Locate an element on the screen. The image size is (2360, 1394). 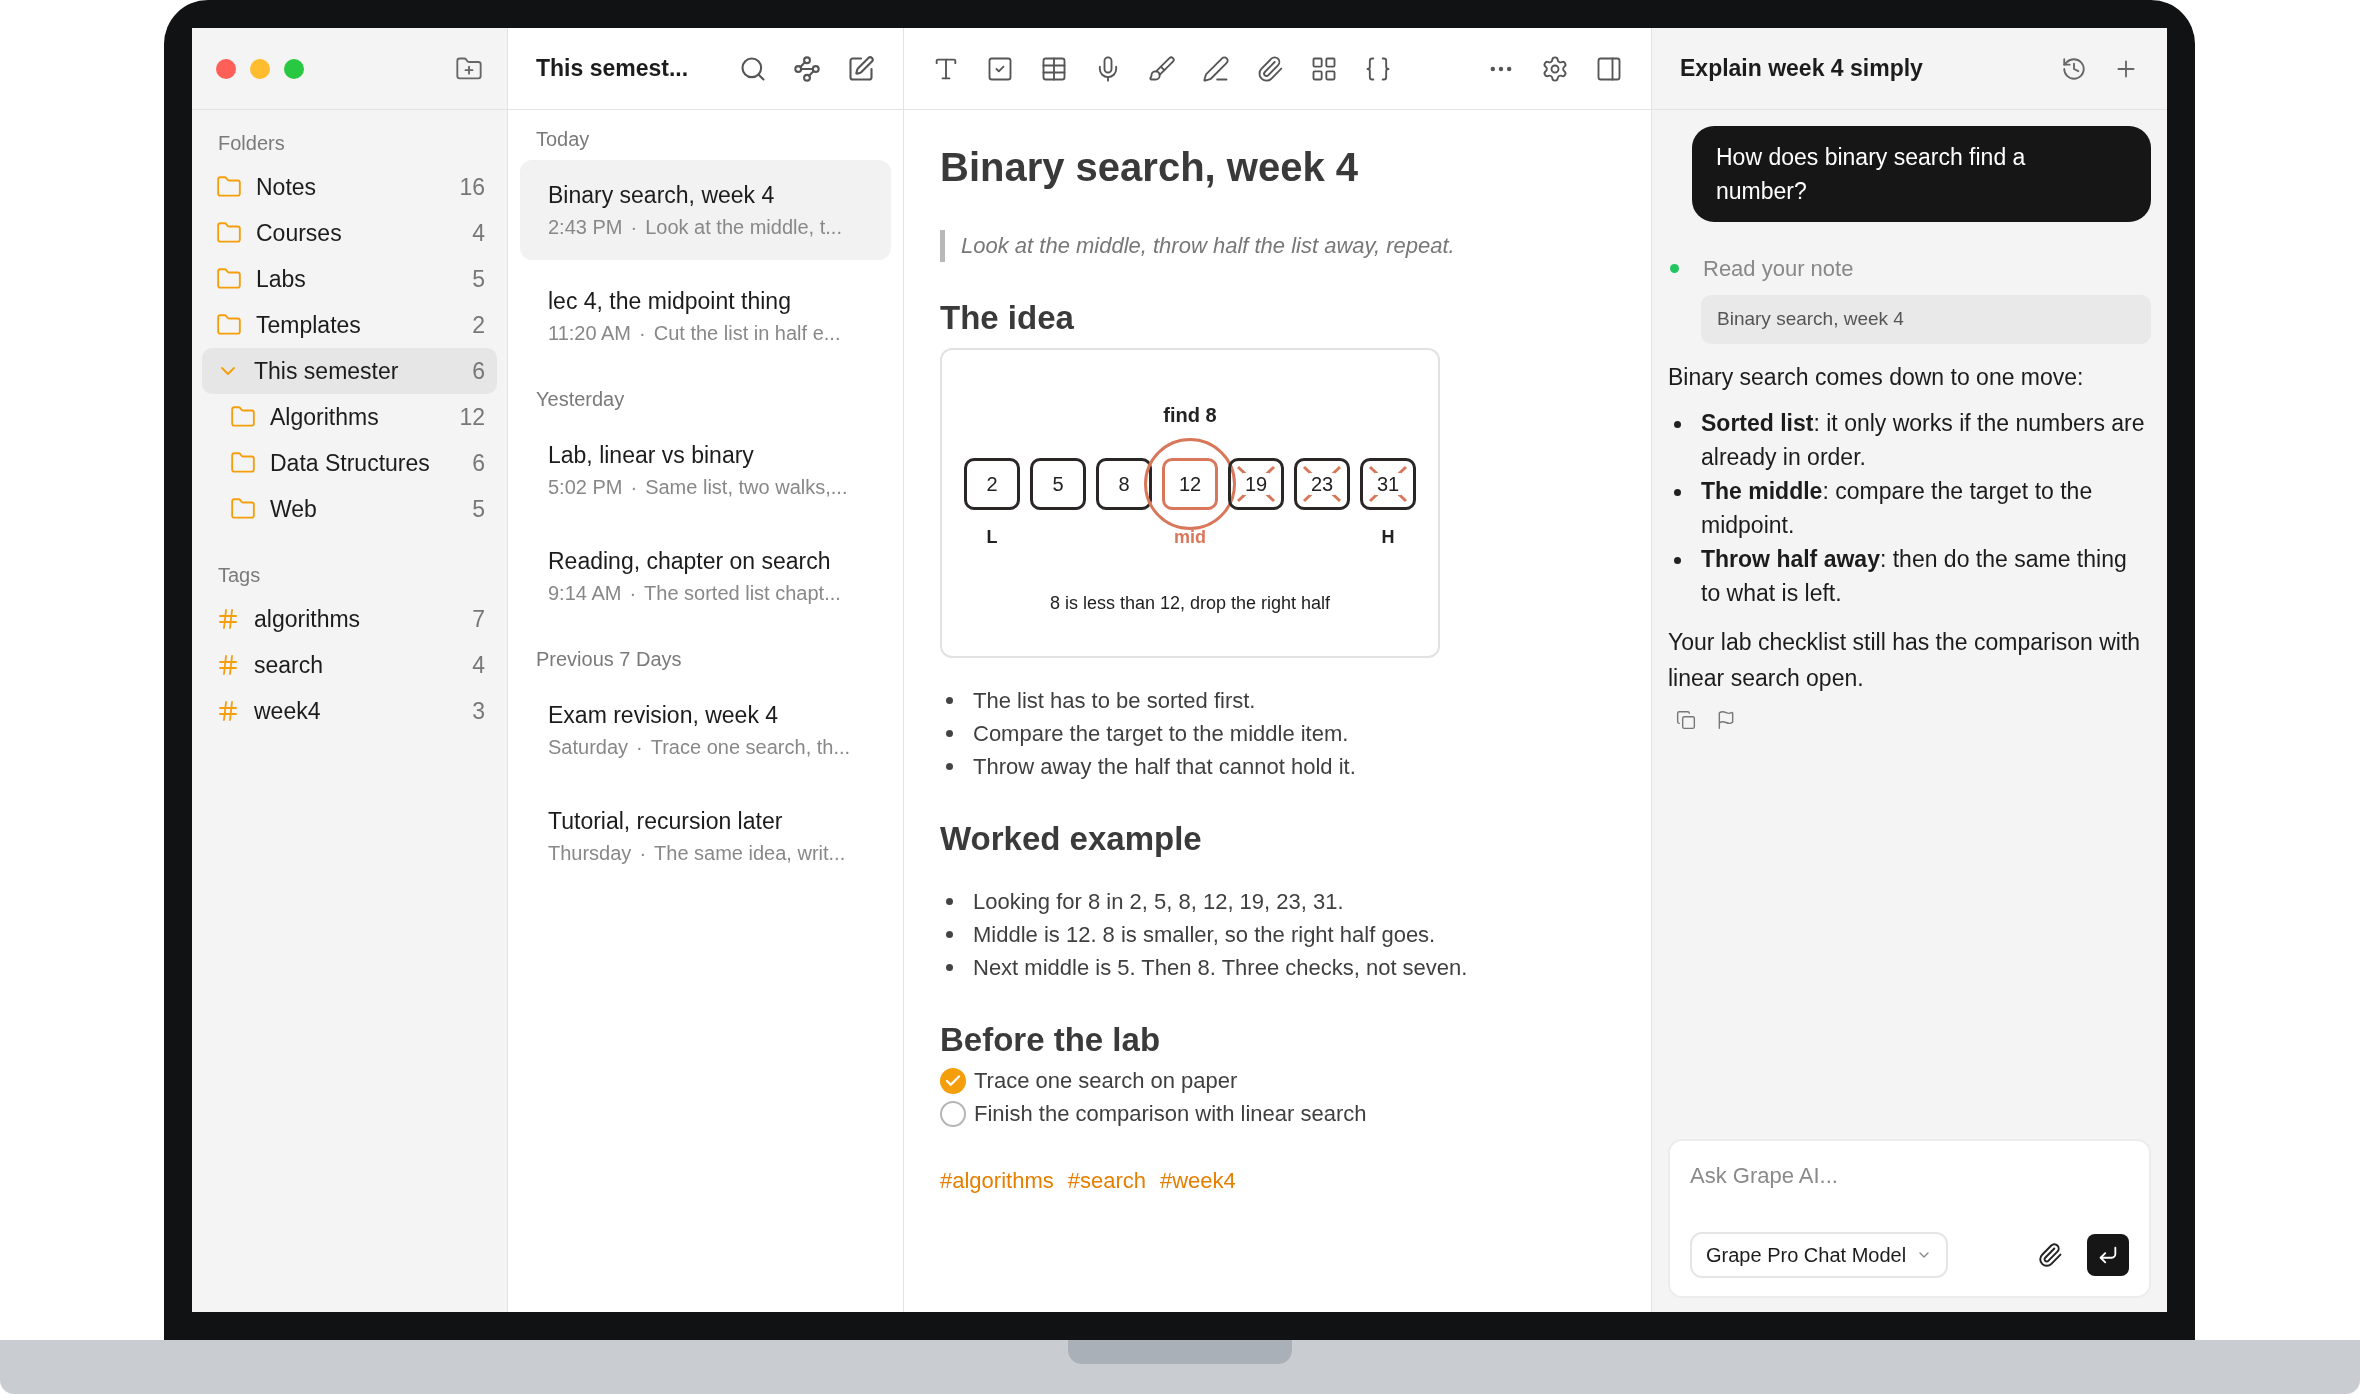
enter-icon is located at coordinates (2108, 1255).